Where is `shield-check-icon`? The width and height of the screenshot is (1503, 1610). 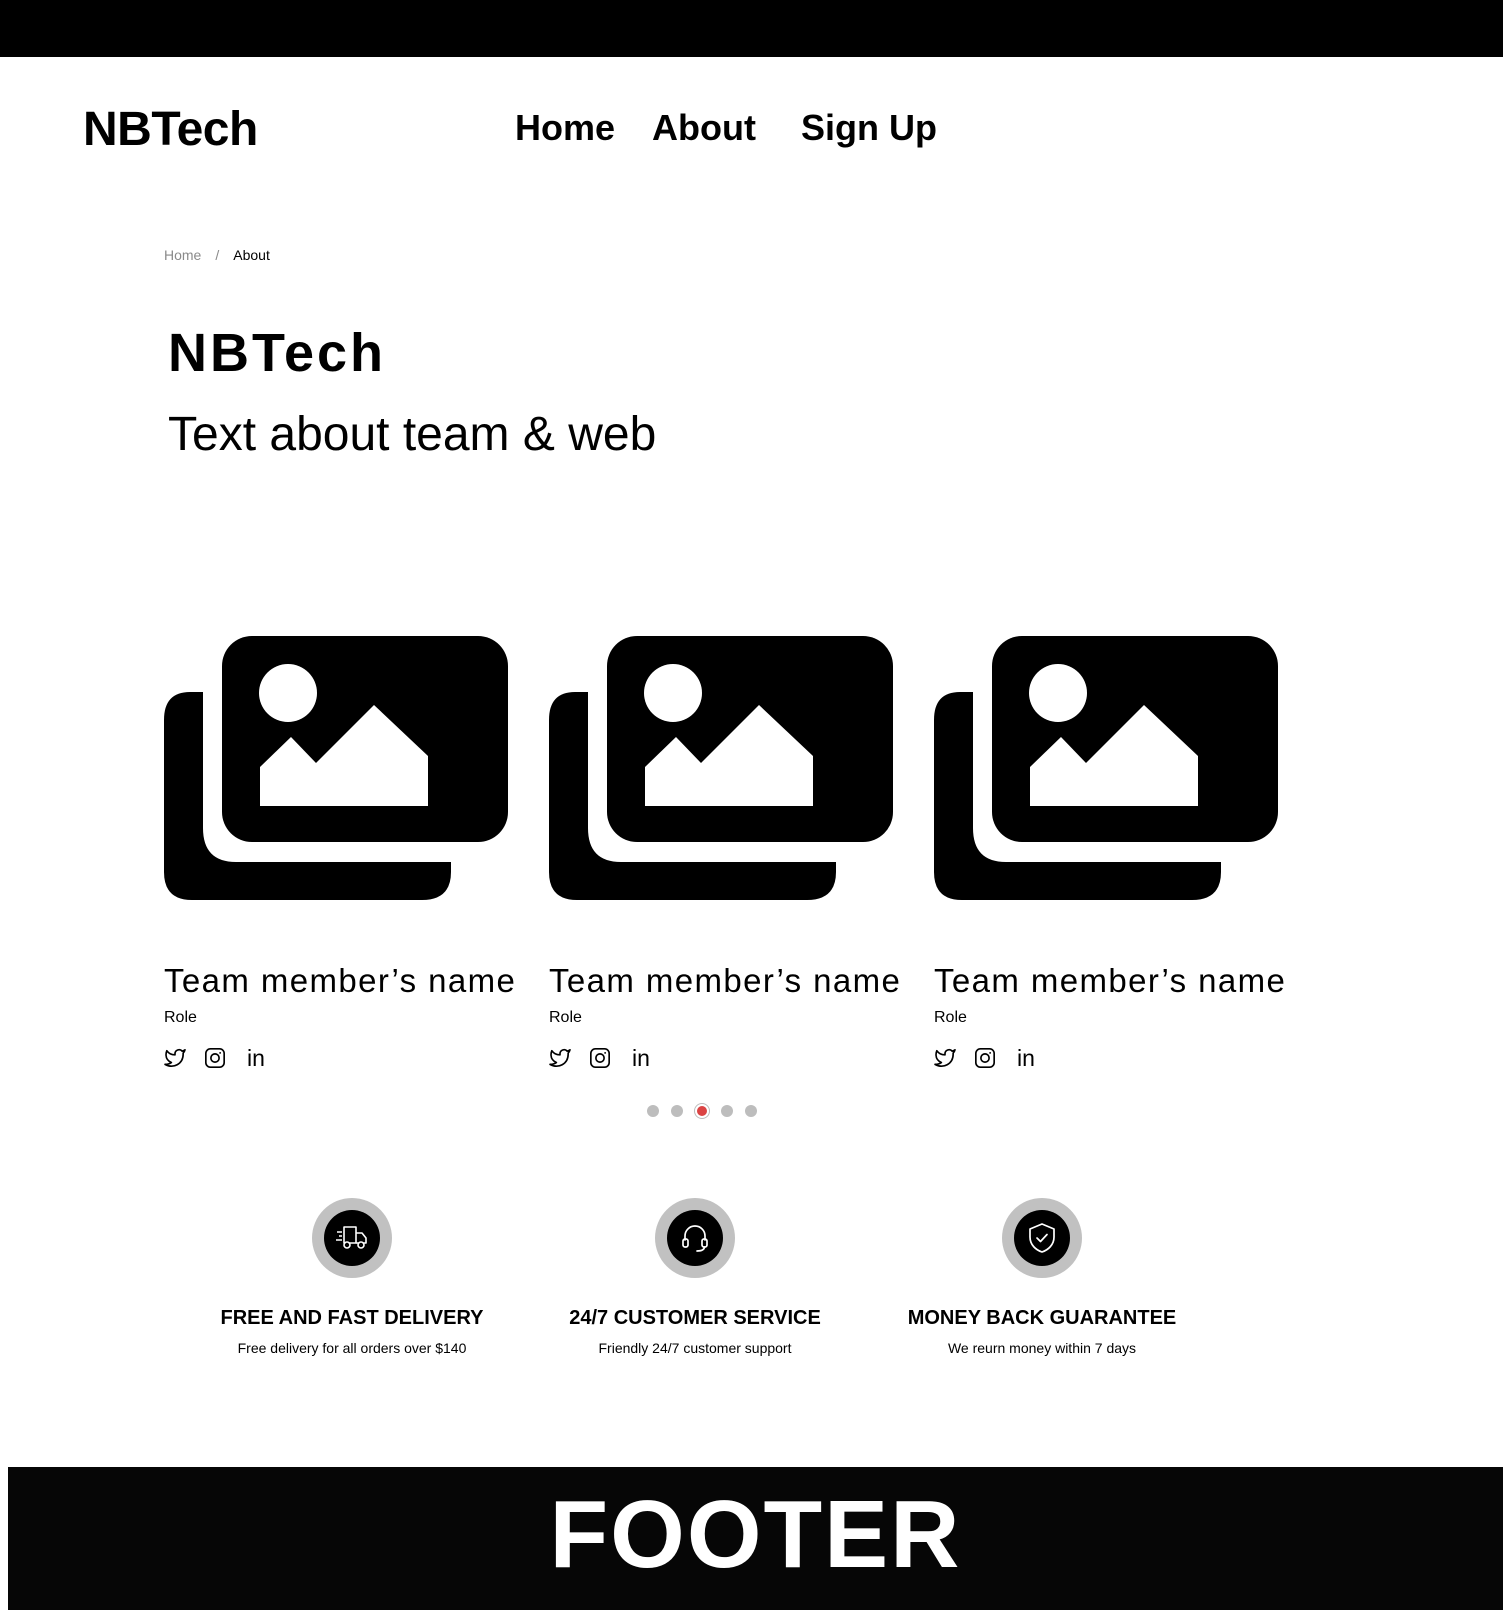
shield-check-icon is located at coordinates (1042, 1238).